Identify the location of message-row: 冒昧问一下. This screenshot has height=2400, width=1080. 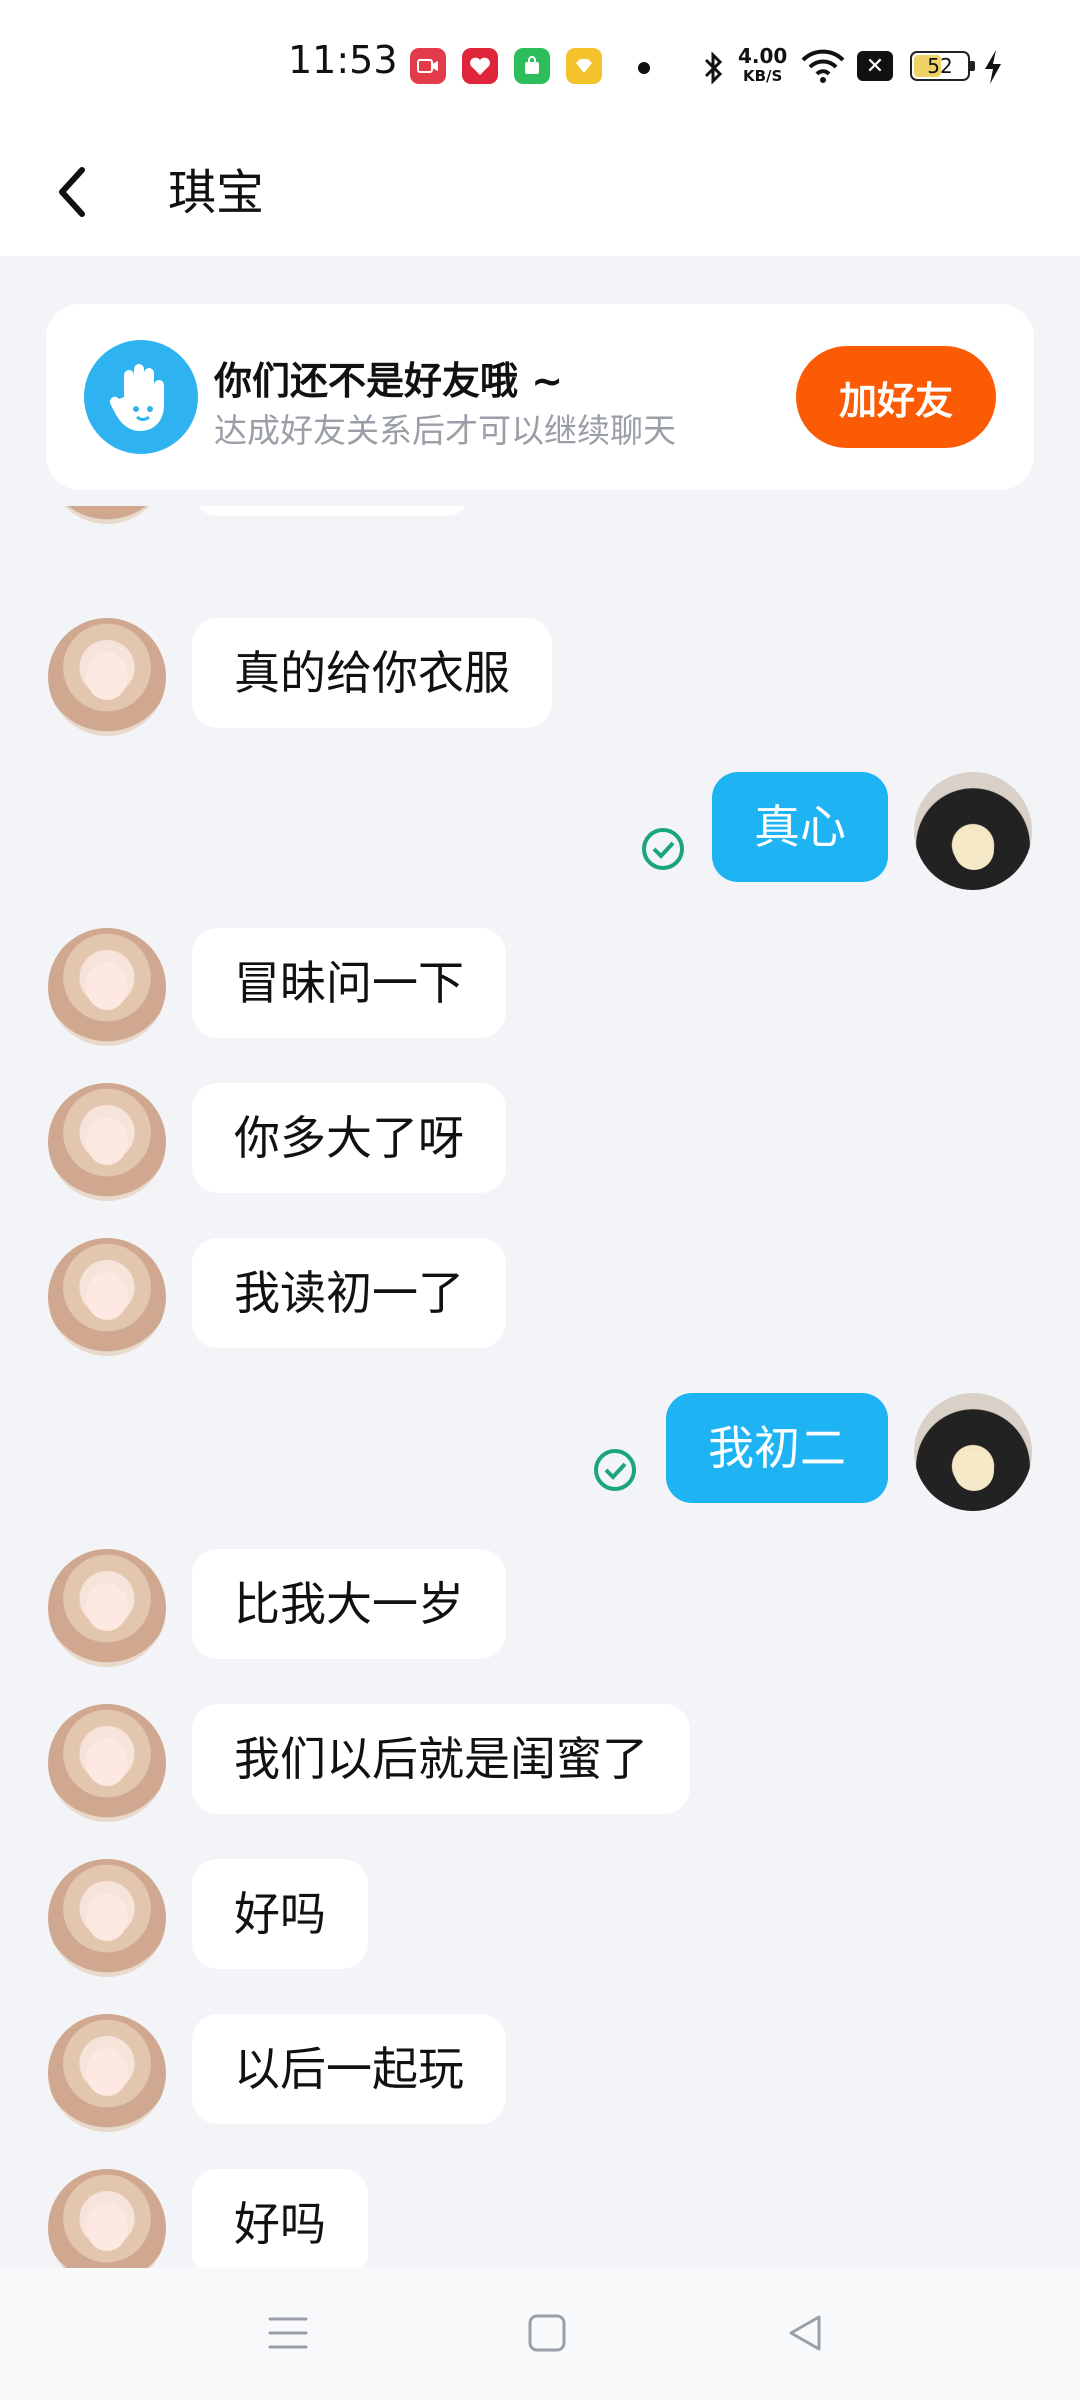
(540, 988).